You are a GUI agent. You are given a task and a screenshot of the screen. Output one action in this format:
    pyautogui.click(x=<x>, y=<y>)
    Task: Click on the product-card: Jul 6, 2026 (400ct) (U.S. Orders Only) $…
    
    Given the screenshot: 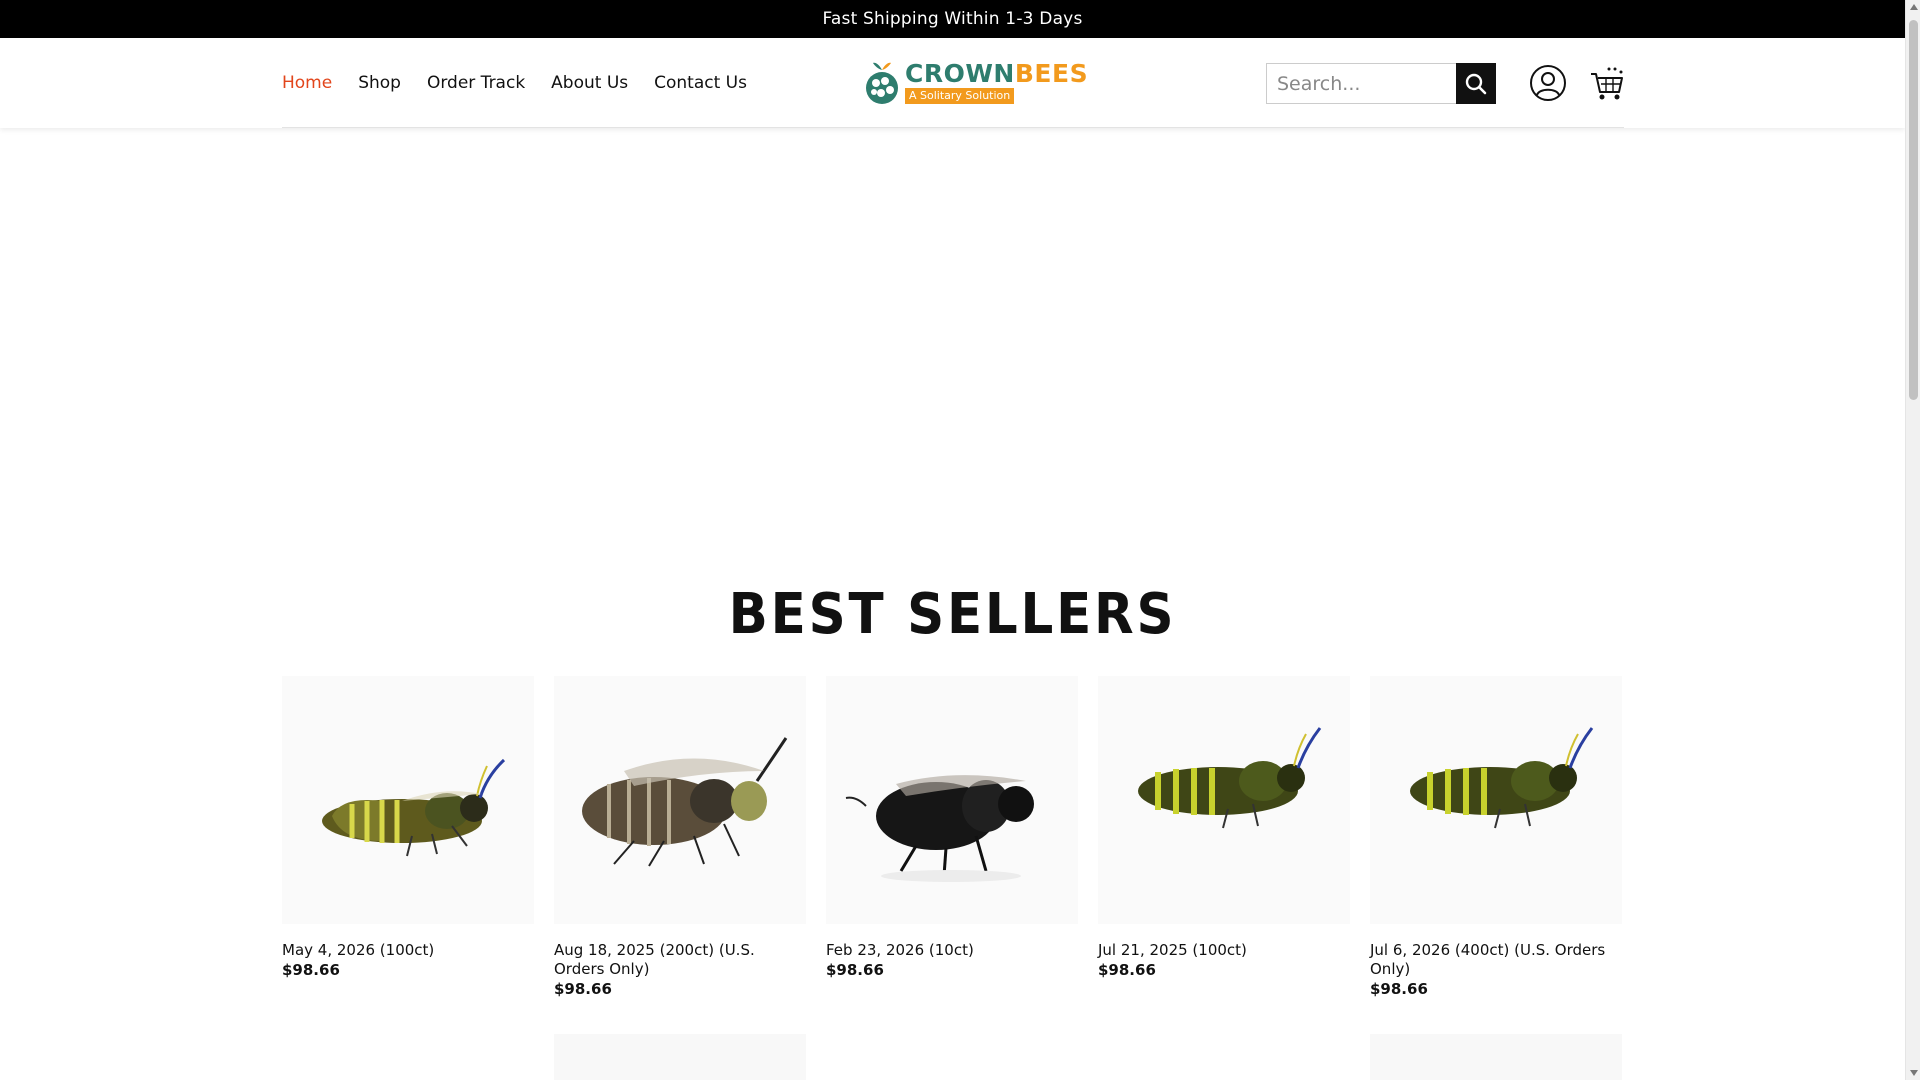 What is the action you would take?
    pyautogui.click(x=1496, y=837)
    